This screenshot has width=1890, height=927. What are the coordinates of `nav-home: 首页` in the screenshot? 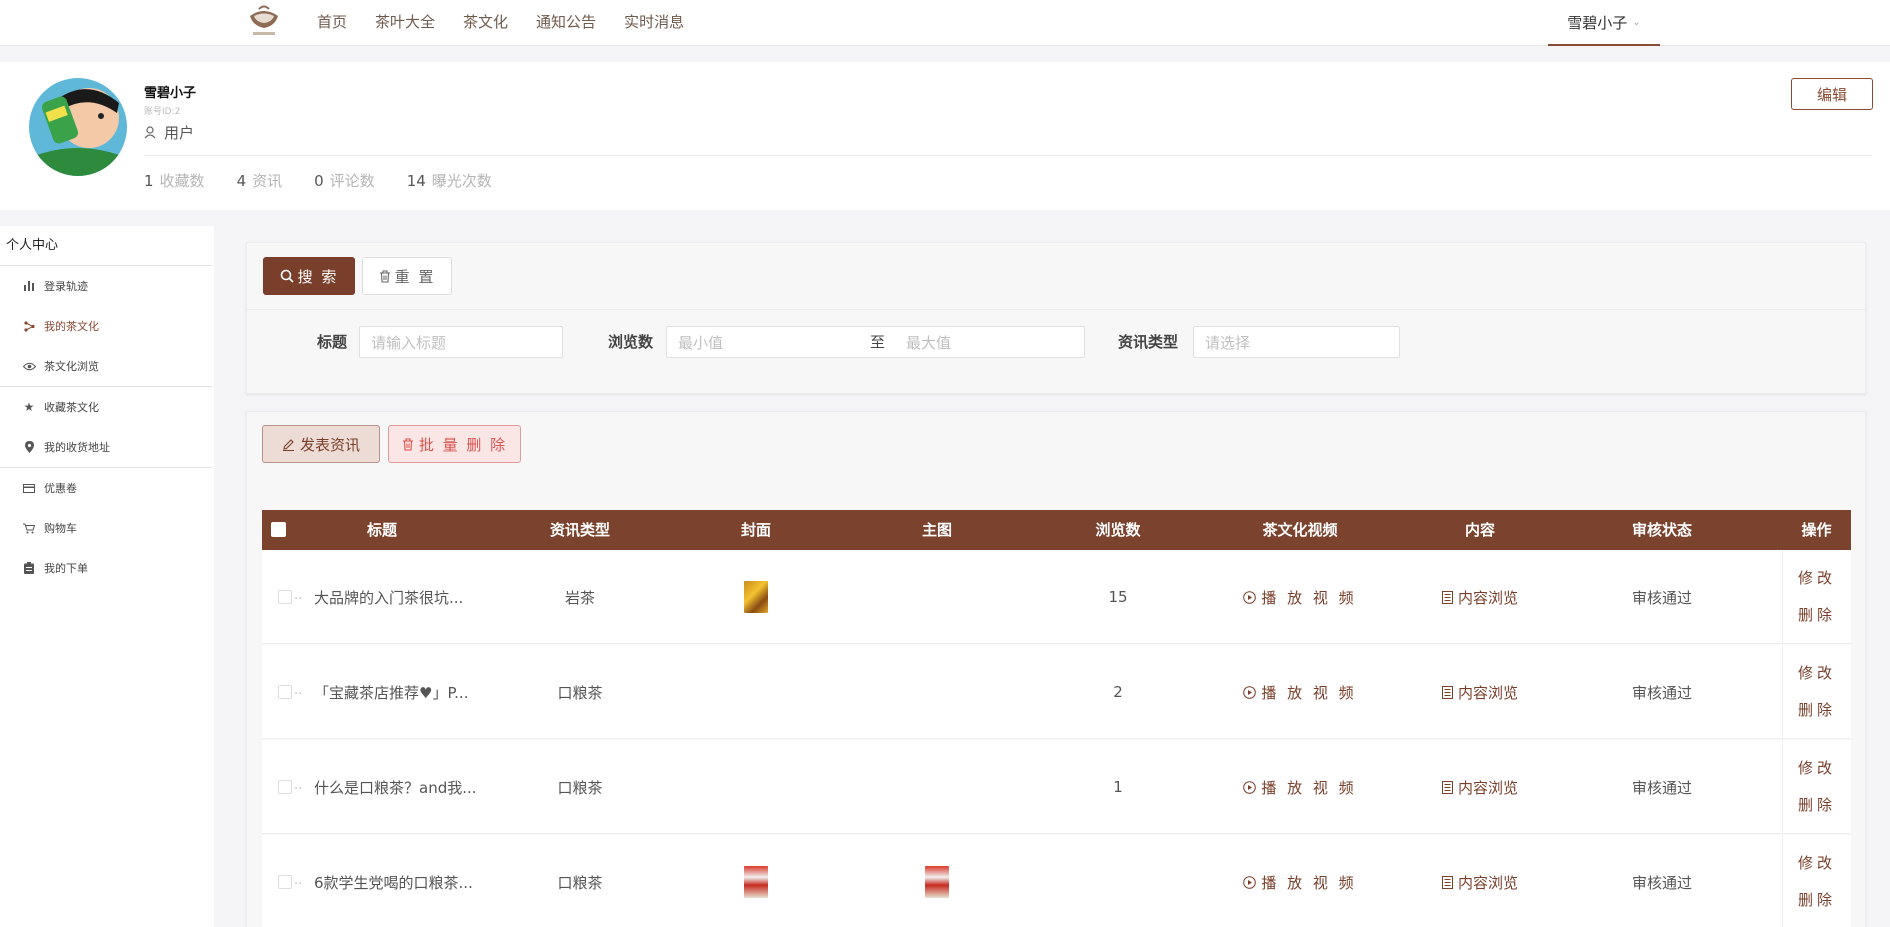 It's located at (332, 21).